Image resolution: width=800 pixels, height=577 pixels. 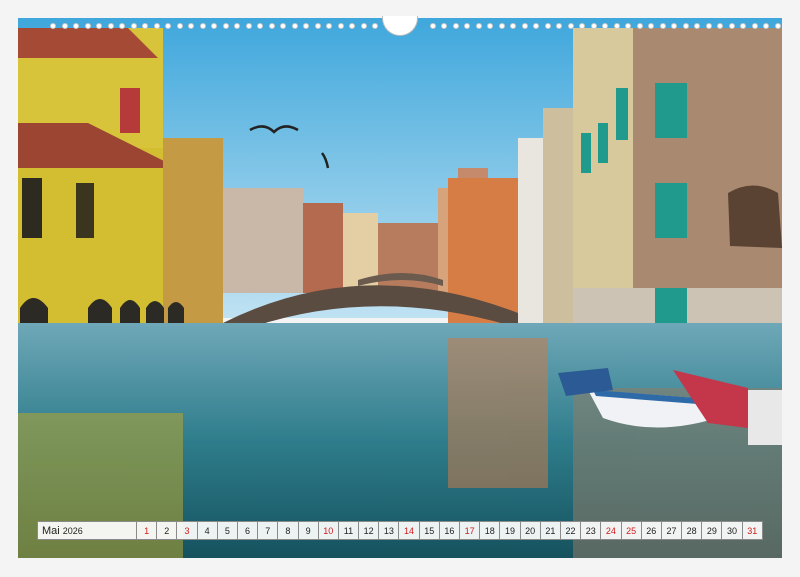 I want to click on day-cell: 13, so click(x=389, y=530).